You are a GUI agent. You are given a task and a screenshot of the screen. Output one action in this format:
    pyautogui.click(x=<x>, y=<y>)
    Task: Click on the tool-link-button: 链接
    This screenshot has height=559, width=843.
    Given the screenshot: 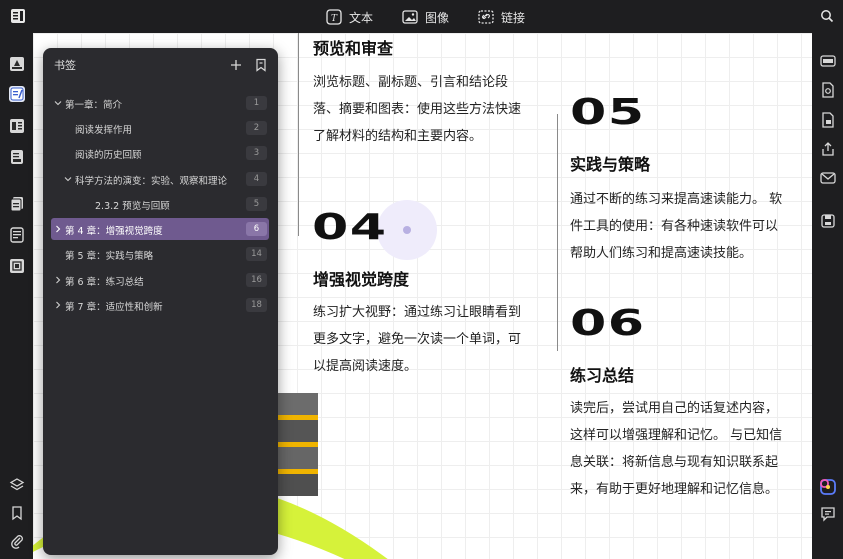 What is the action you would take?
    pyautogui.click(x=501, y=17)
    